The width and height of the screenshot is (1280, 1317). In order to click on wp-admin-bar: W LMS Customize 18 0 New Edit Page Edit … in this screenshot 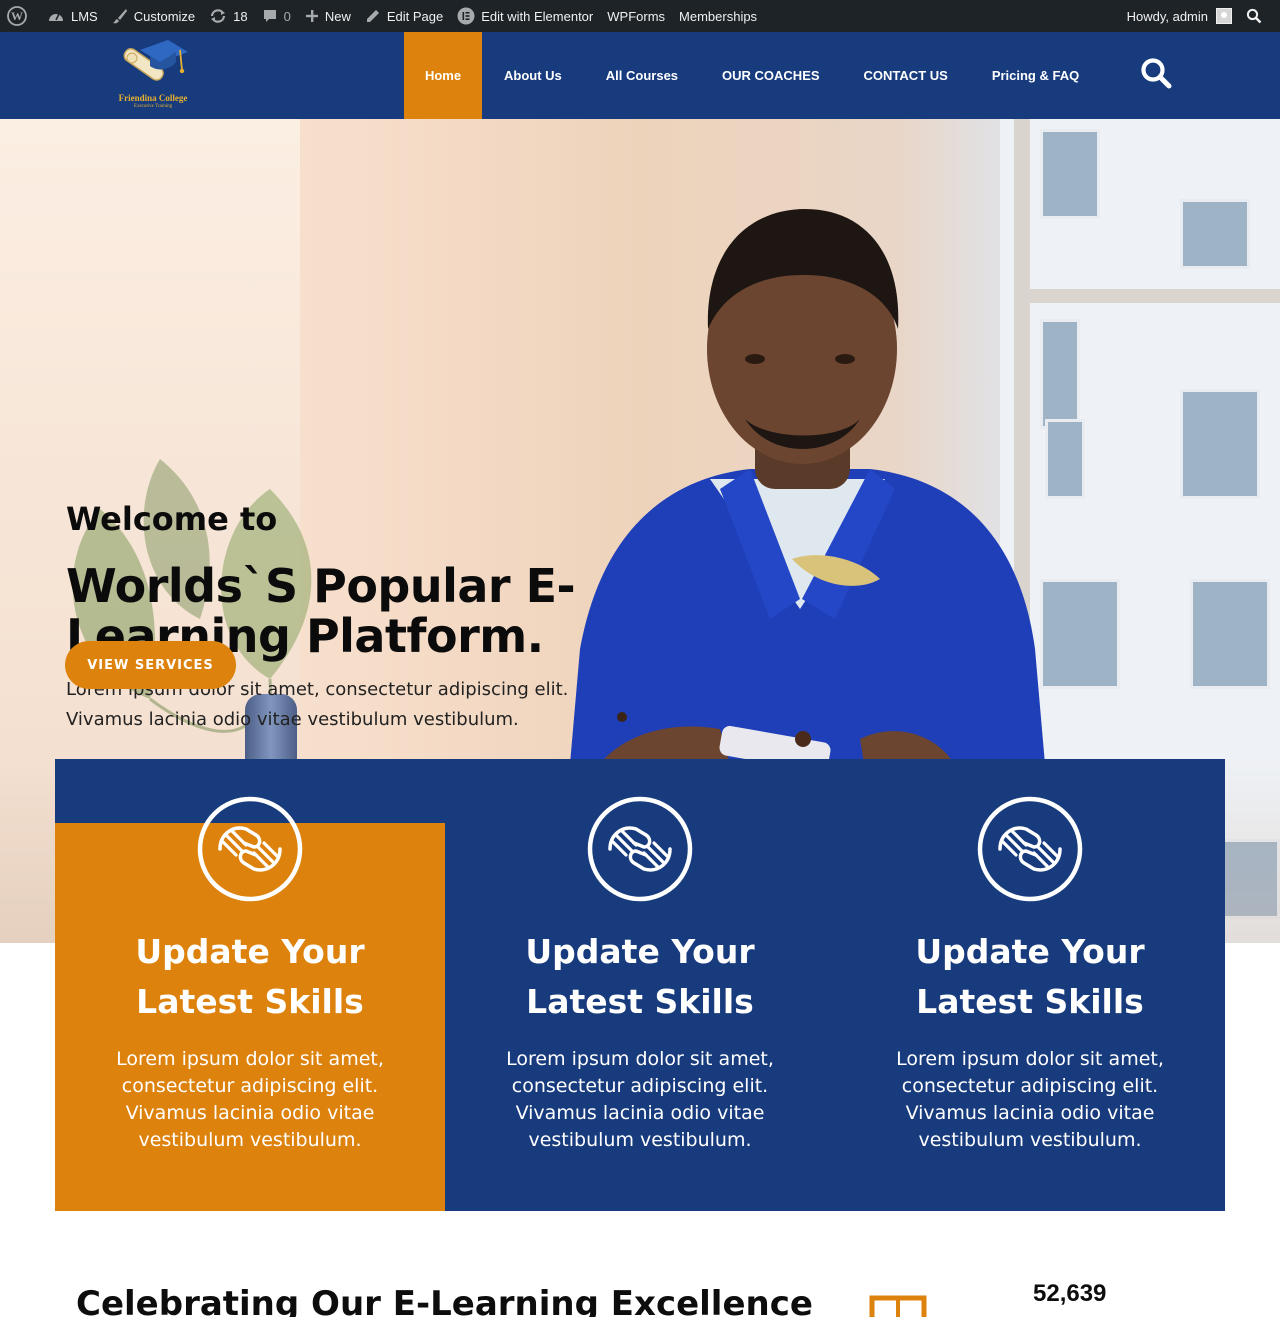, I will do `click(640, 16)`.